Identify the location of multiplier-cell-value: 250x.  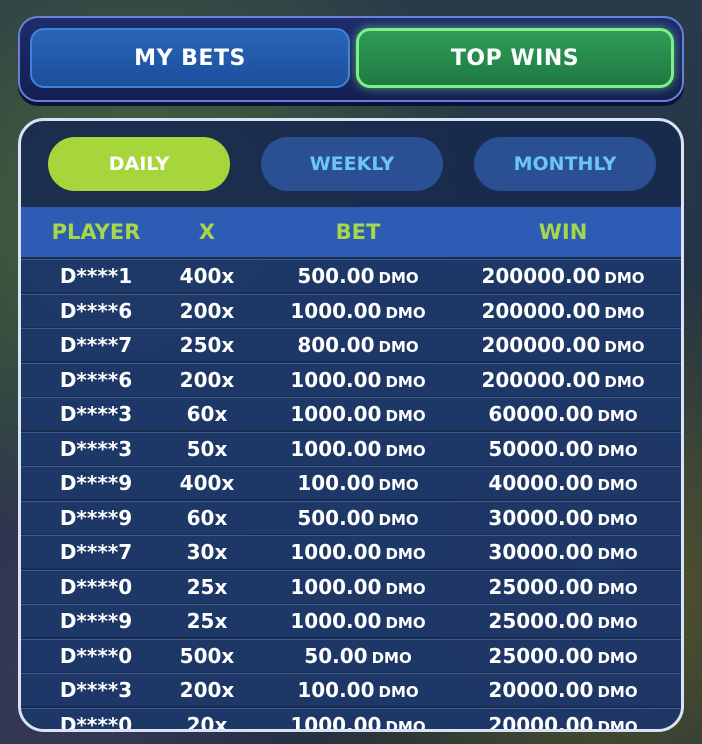
(207, 345).